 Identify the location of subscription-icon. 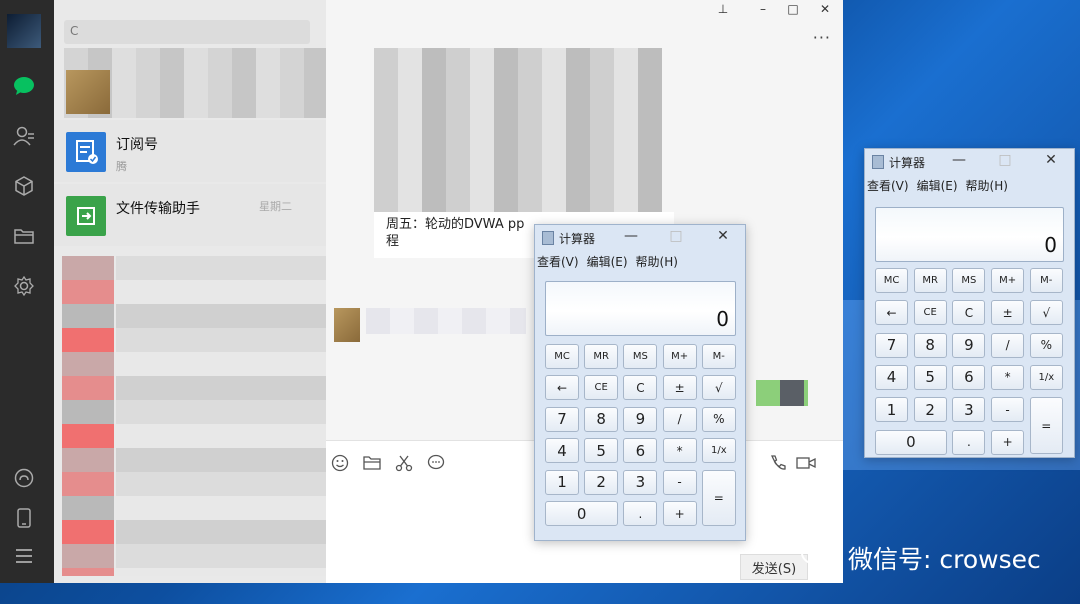
(86, 152).